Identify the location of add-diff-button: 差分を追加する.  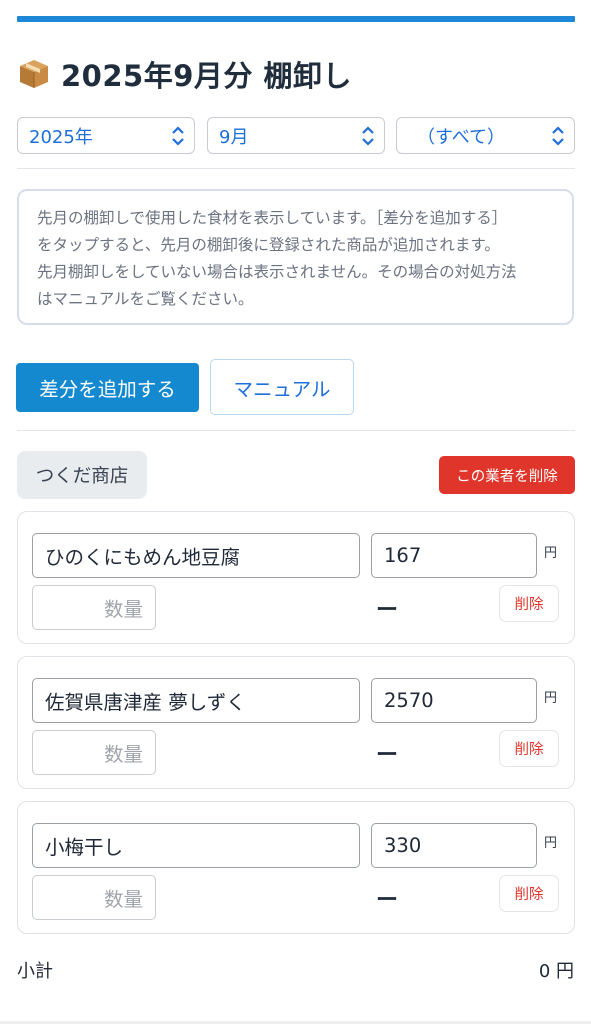
(107, 387).